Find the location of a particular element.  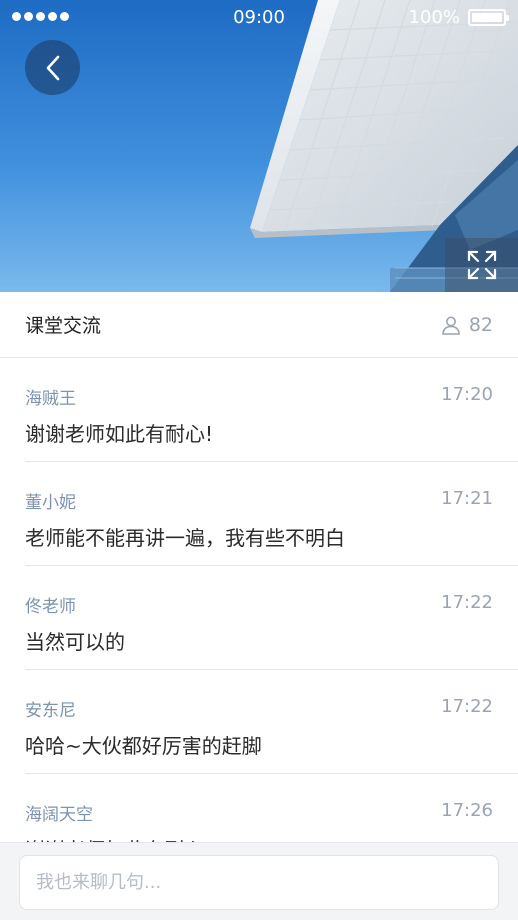

message-sender: 董小妮 is located at coordinates (50, 500).